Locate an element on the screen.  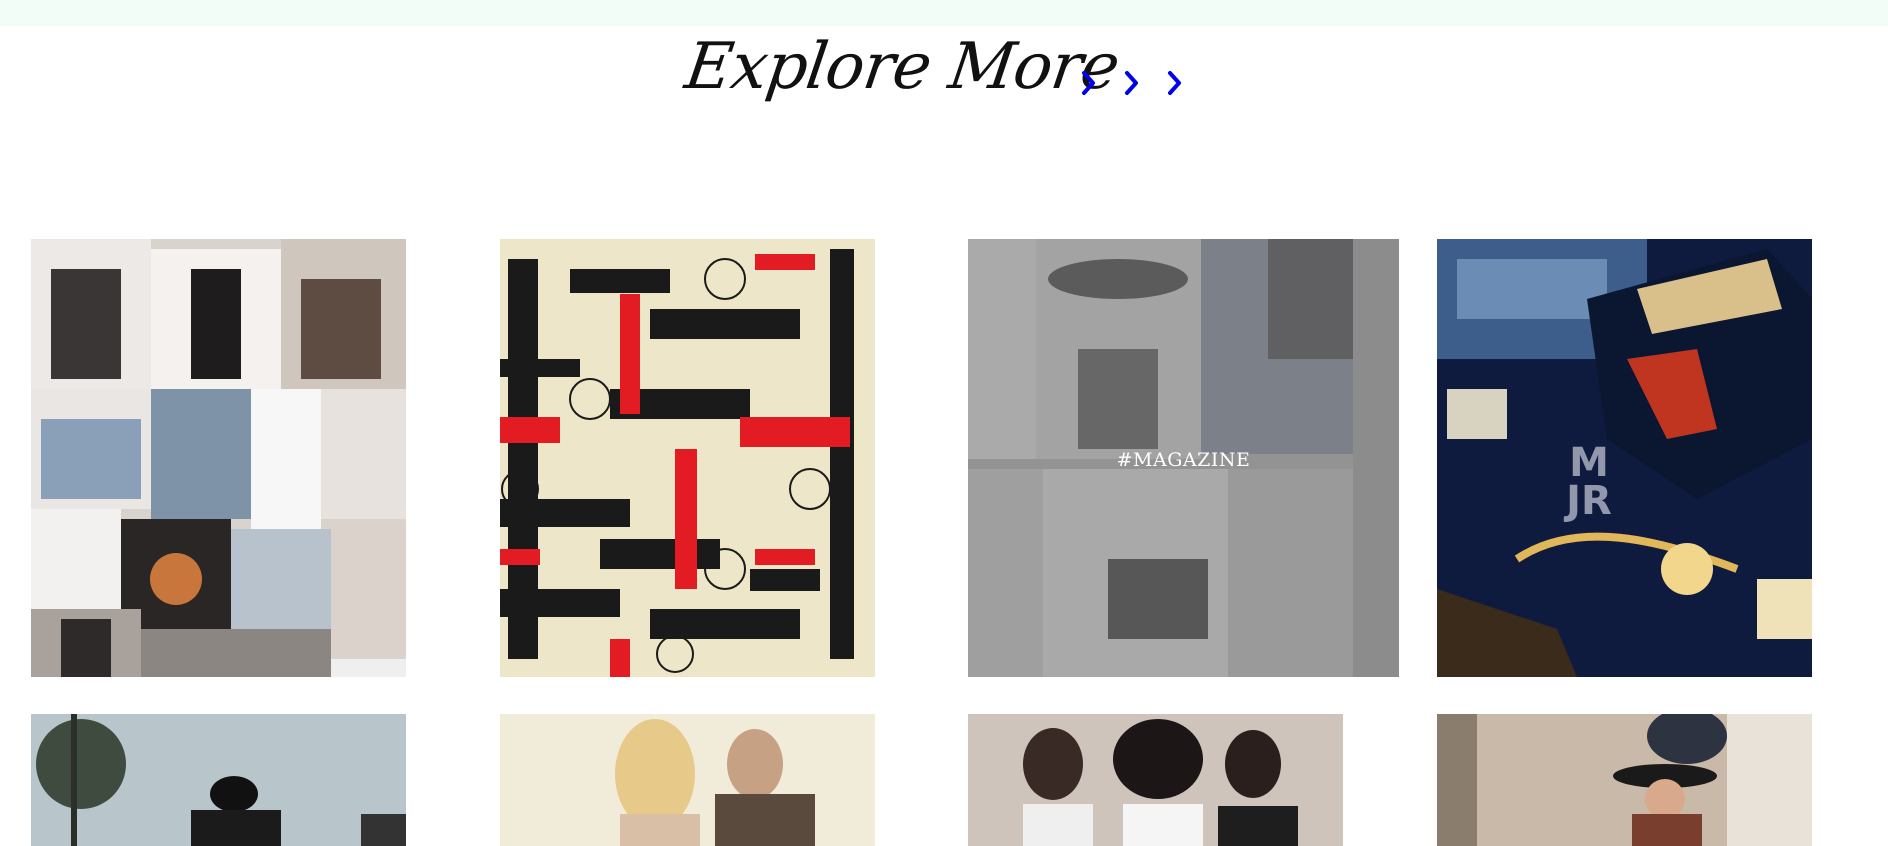
tile-couple is located at coordinates (687, 780).